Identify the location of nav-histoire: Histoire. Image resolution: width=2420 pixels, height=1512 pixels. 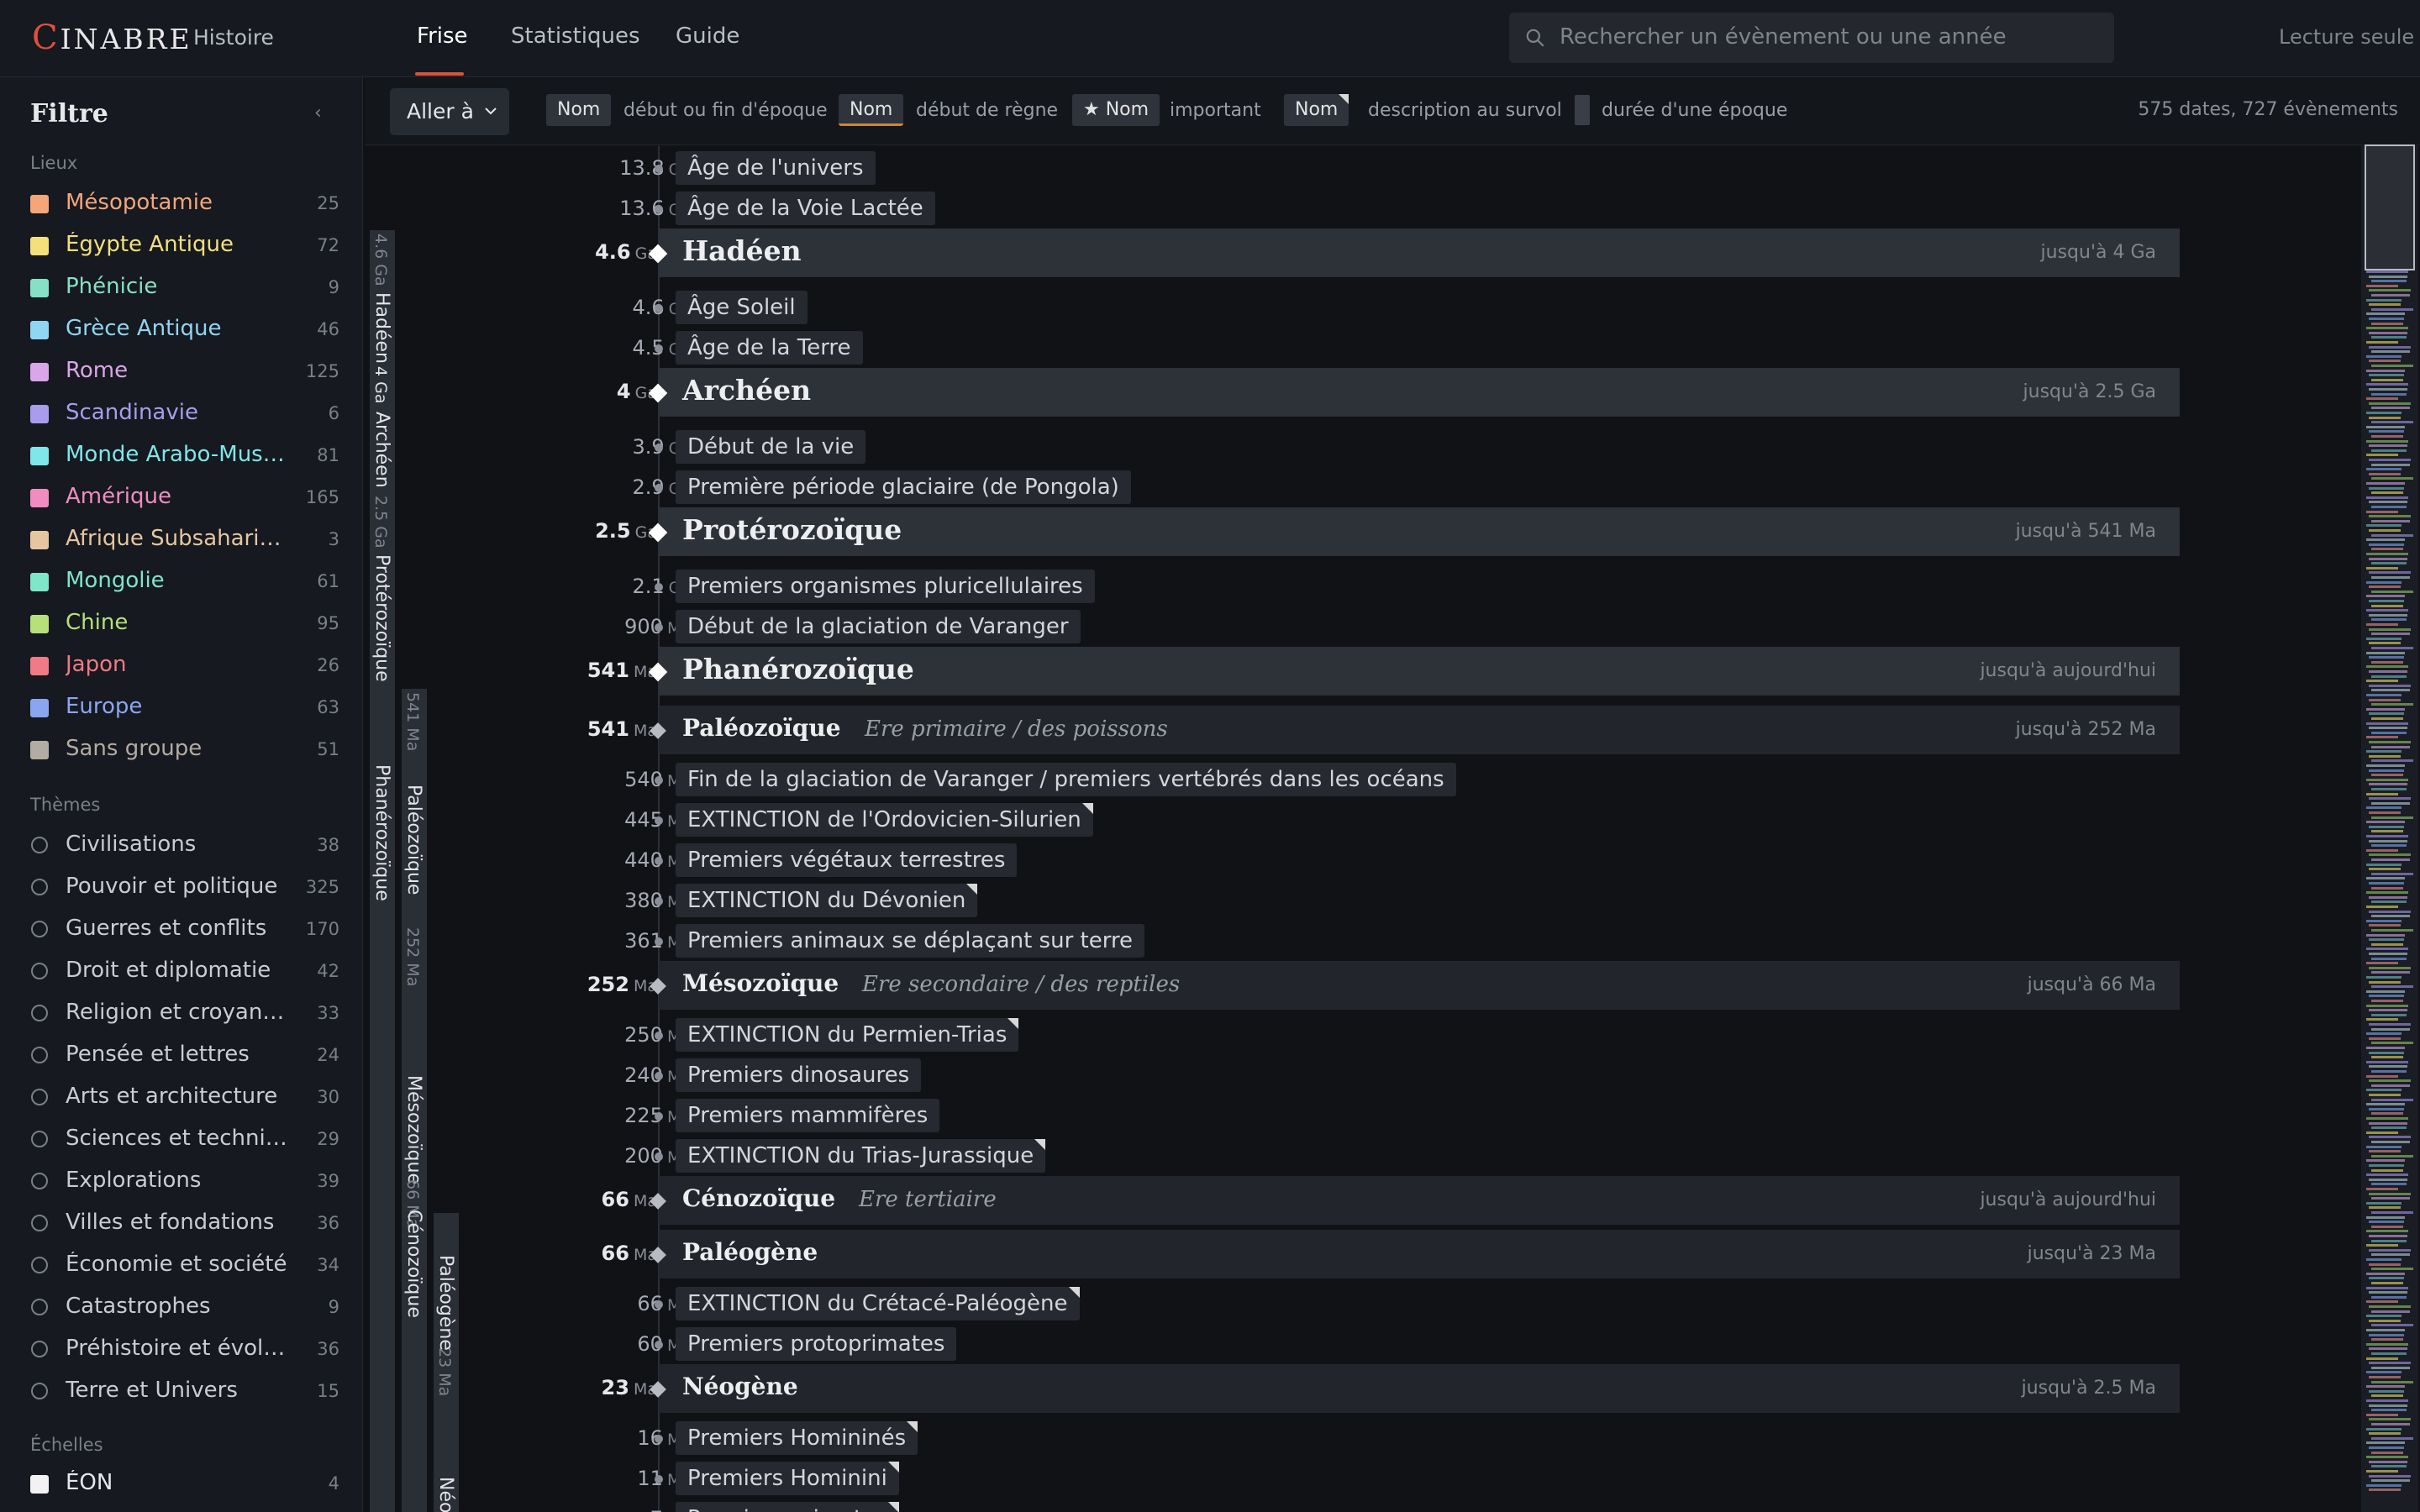
(233, 37).